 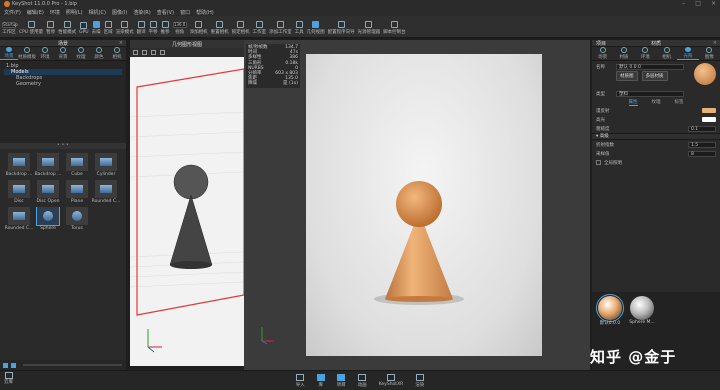 What do you see at coordinates (362, 380) in the screenshot?
I see `ribbon-button: 动画` at bounding box center [362, 380].